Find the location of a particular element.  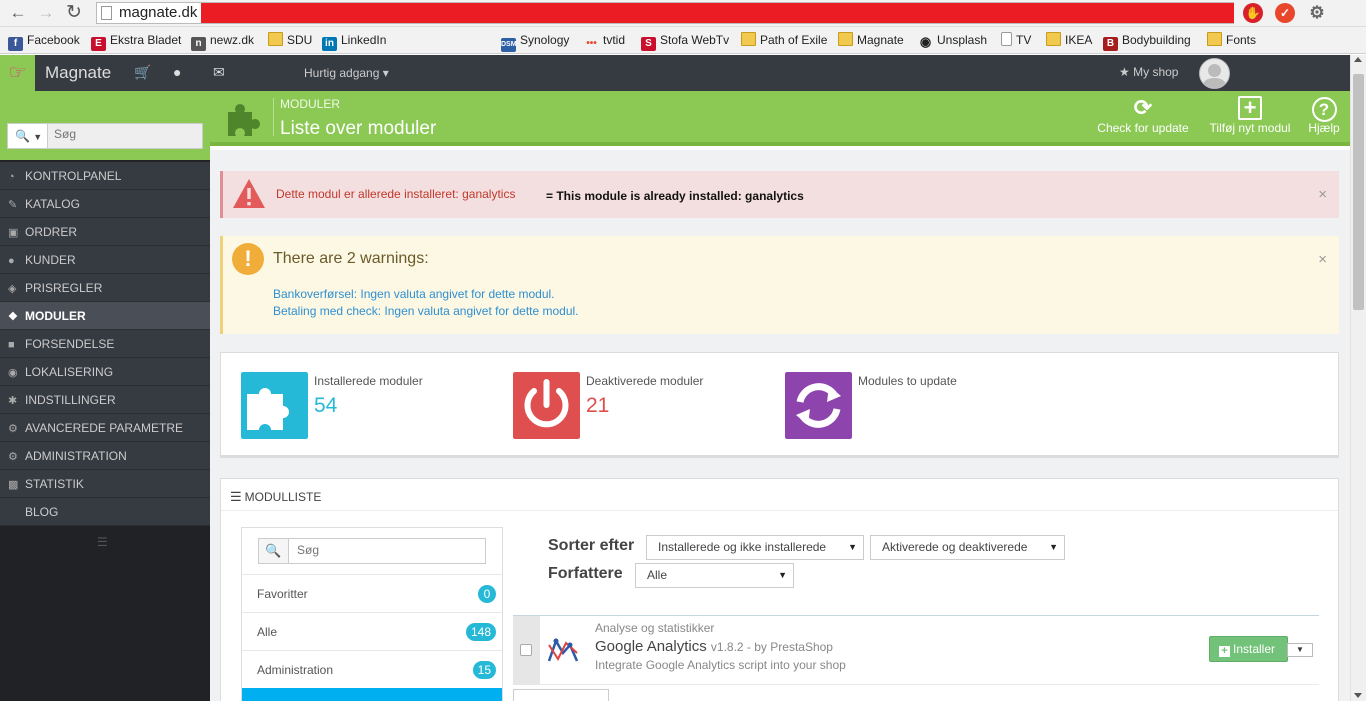

sidebar-item-statistik: ▩ STATISTIK is located at coordinates (105, 484).